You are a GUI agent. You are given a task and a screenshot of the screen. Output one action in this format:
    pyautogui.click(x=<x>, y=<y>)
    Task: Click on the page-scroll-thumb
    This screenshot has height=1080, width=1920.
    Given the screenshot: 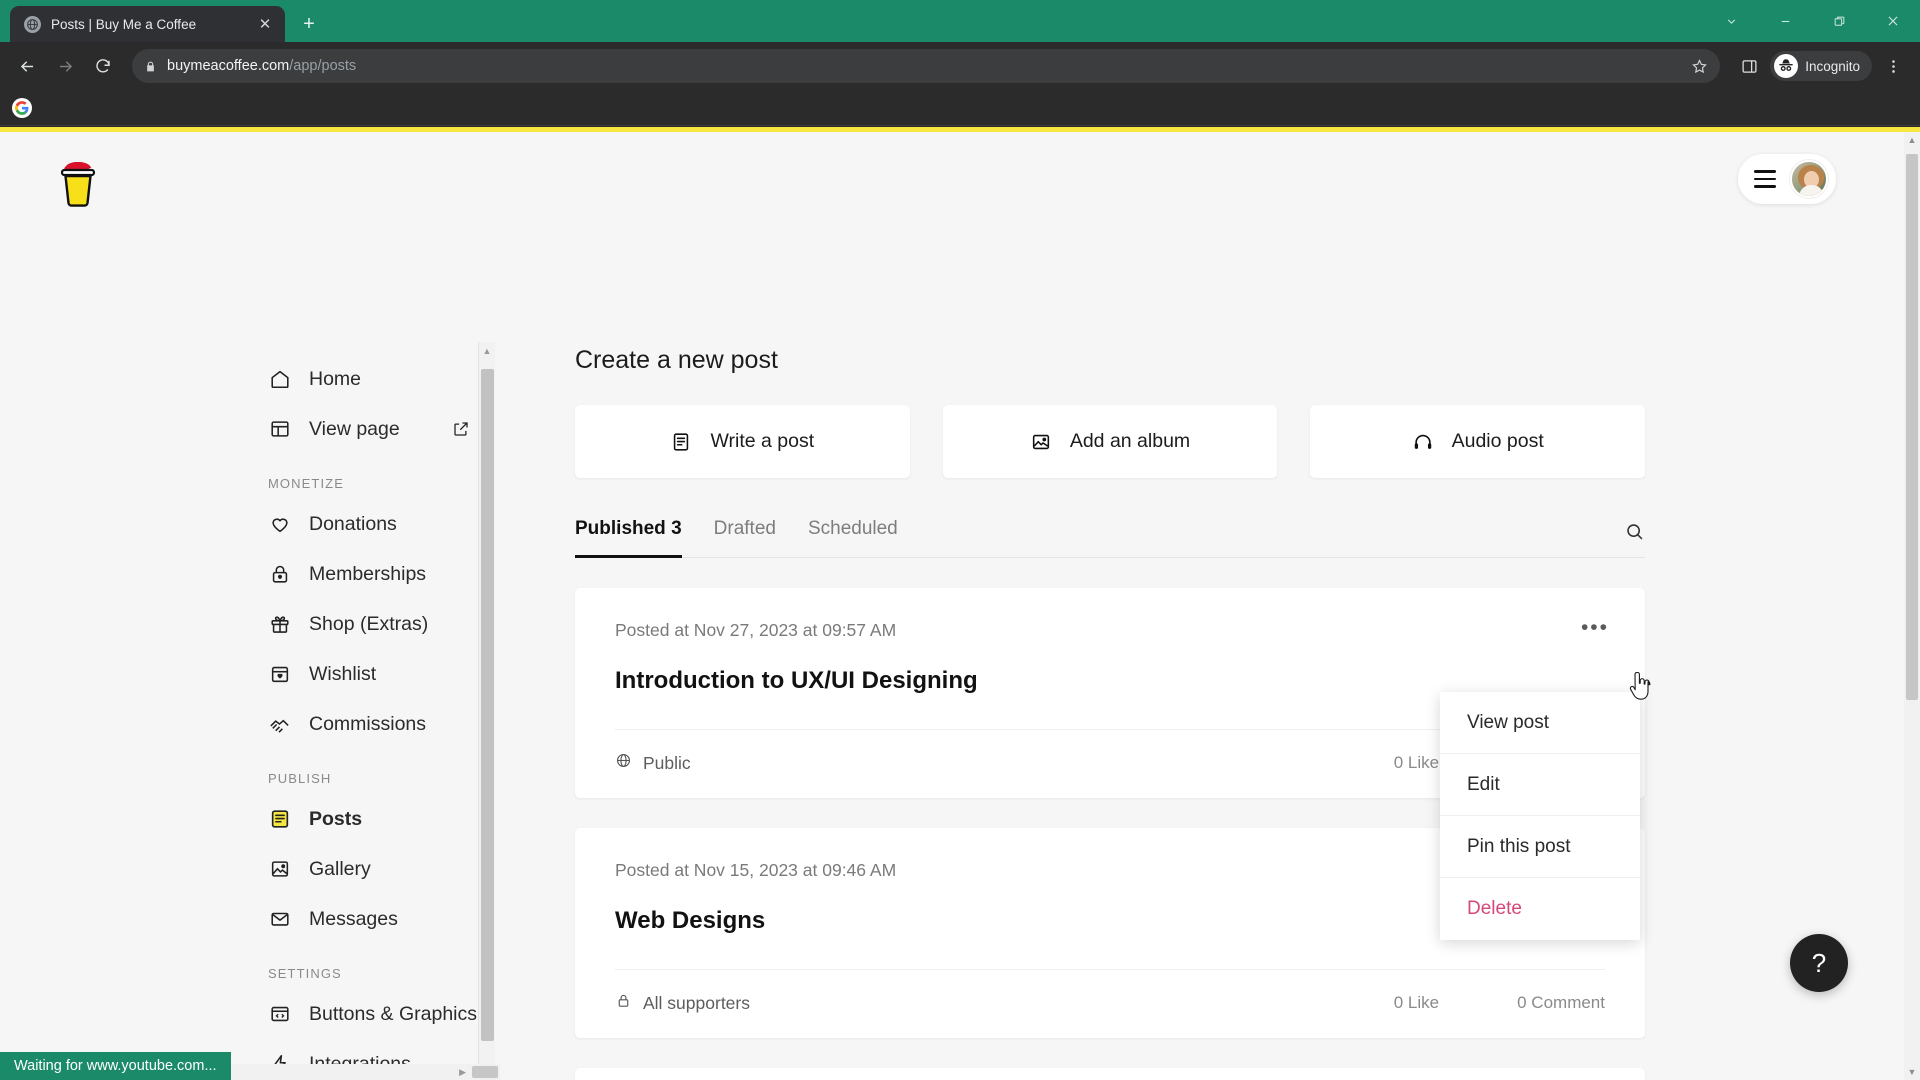 What is the action you would take?
    pyautogui.click(x=1912, y=427)
    